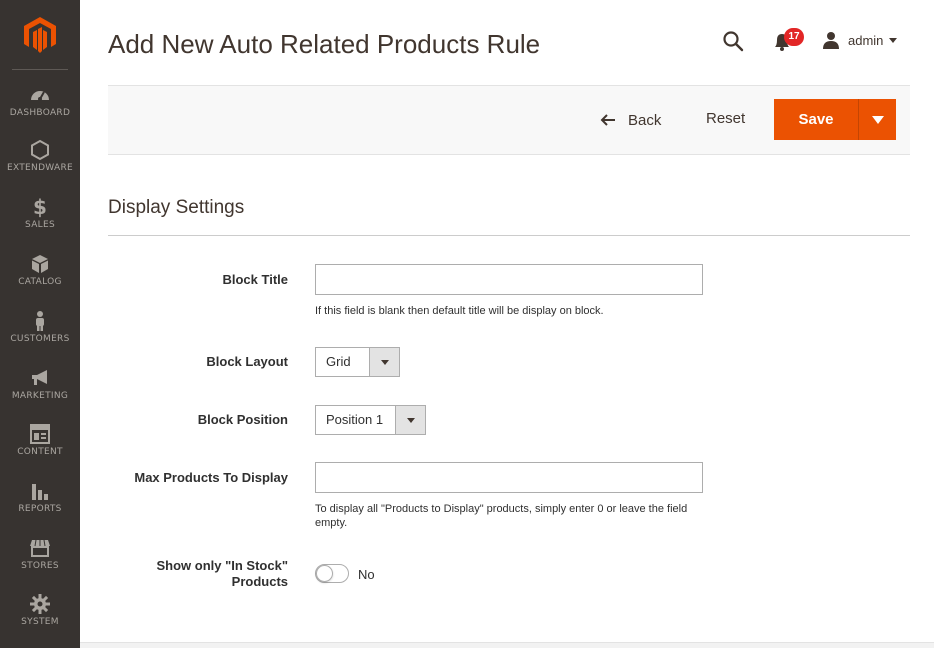 The height and width of the screenshot is (648, 934). Describe the element at coordinates (509, 235) in the screenshot. I see `section-divider` at that location.